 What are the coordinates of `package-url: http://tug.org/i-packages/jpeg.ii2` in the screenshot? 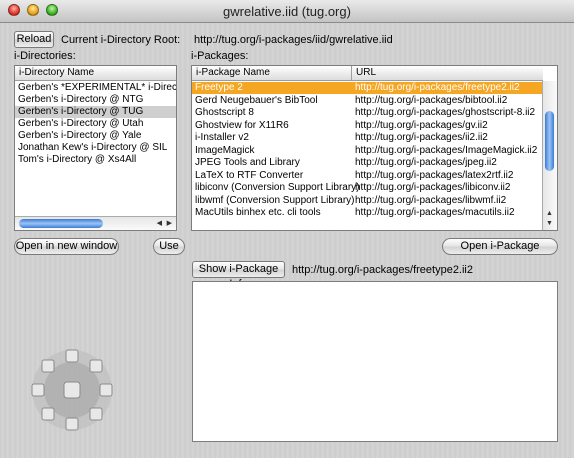 It's located at (426, 162).